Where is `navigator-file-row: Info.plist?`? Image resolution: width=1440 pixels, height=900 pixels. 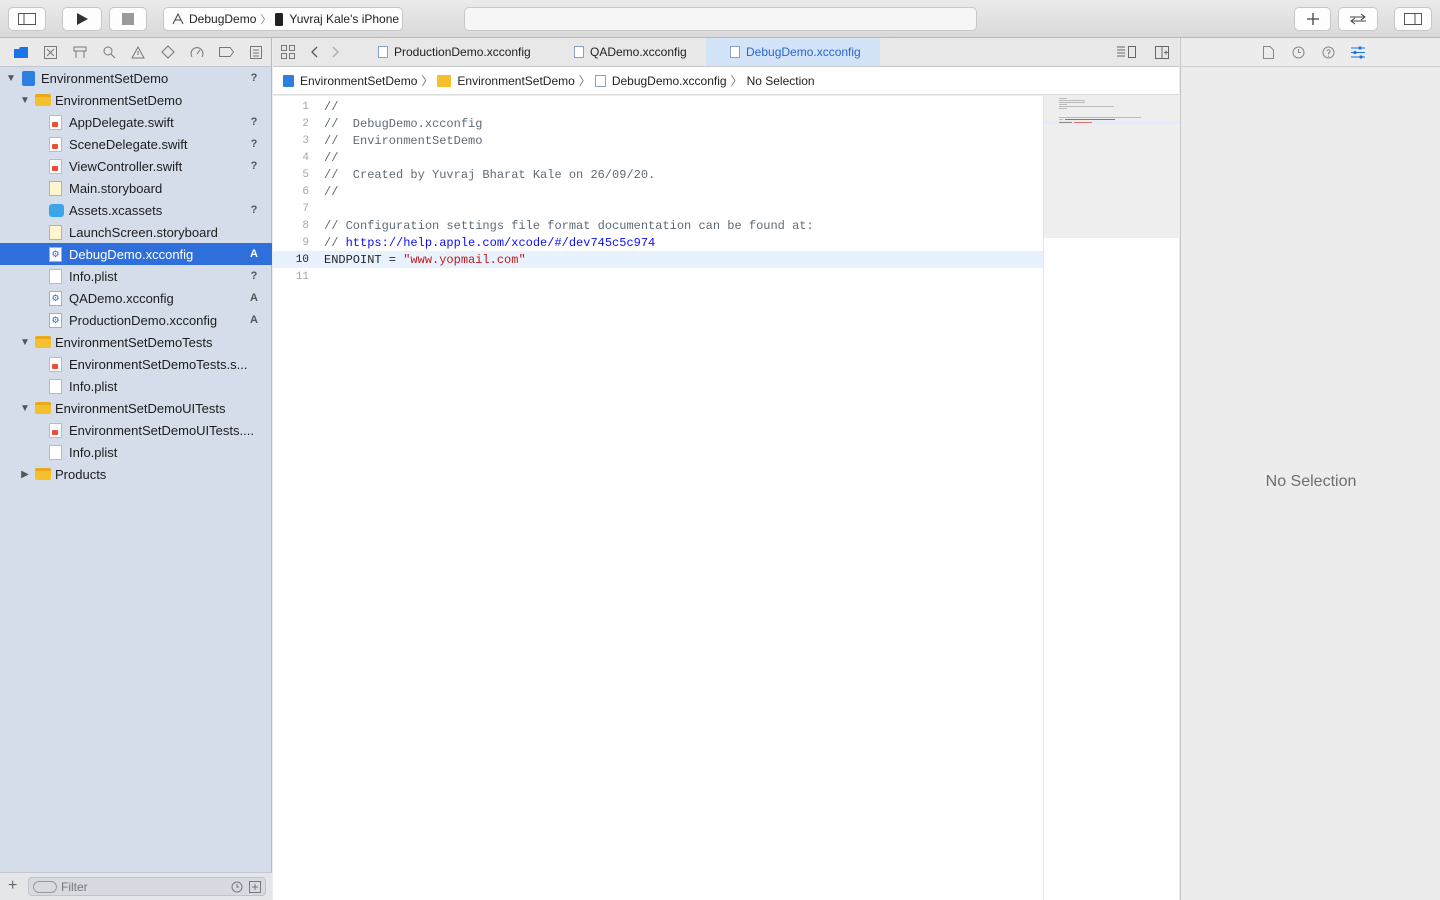
navigator-file-row: Info.plist? is located at coordinates (136, 276).